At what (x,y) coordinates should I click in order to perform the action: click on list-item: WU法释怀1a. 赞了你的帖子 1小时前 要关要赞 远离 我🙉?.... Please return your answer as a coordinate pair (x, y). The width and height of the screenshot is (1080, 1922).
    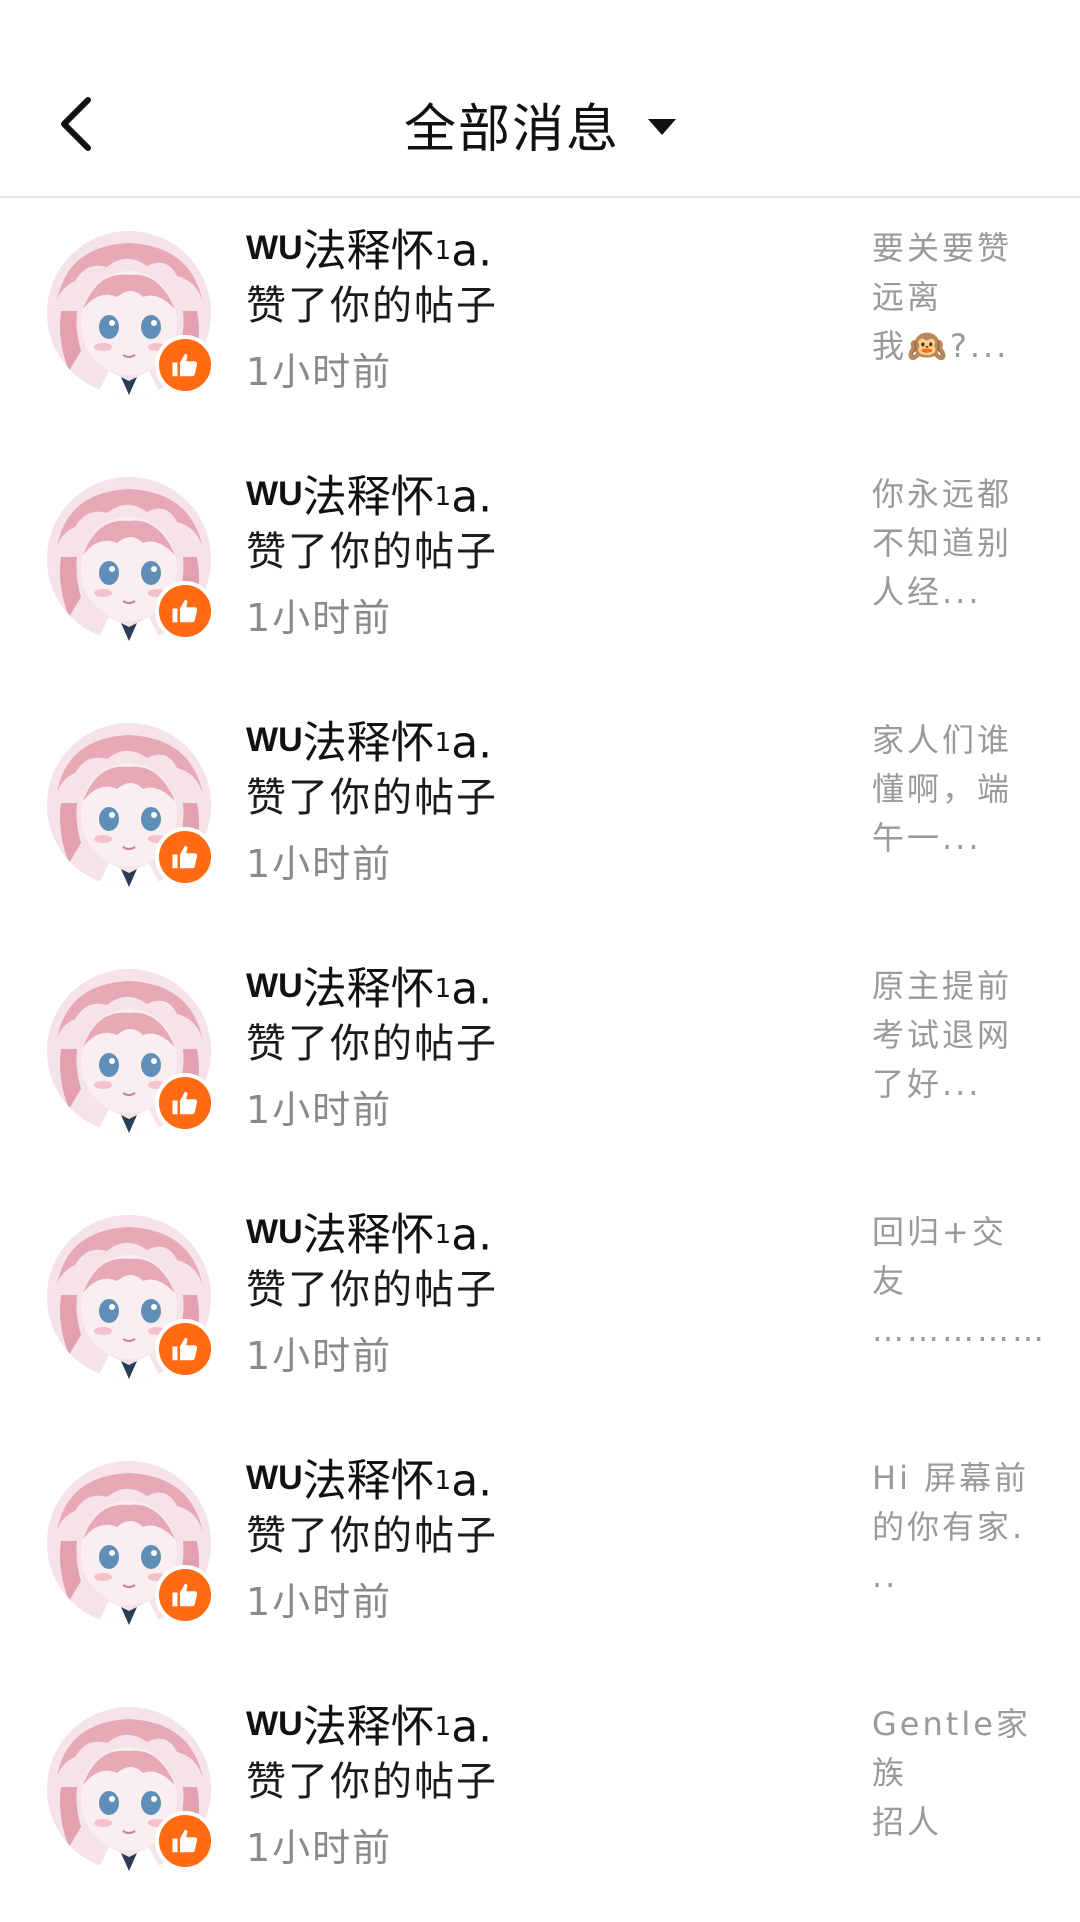
    Looking at the image, I should click on (540, 323).